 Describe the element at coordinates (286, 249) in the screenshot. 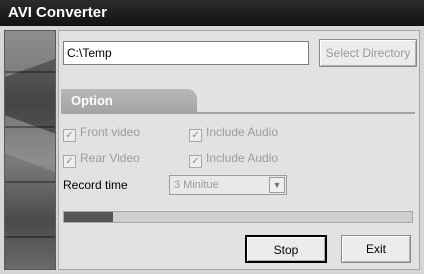

I see `stop-button: Stop` at that location.